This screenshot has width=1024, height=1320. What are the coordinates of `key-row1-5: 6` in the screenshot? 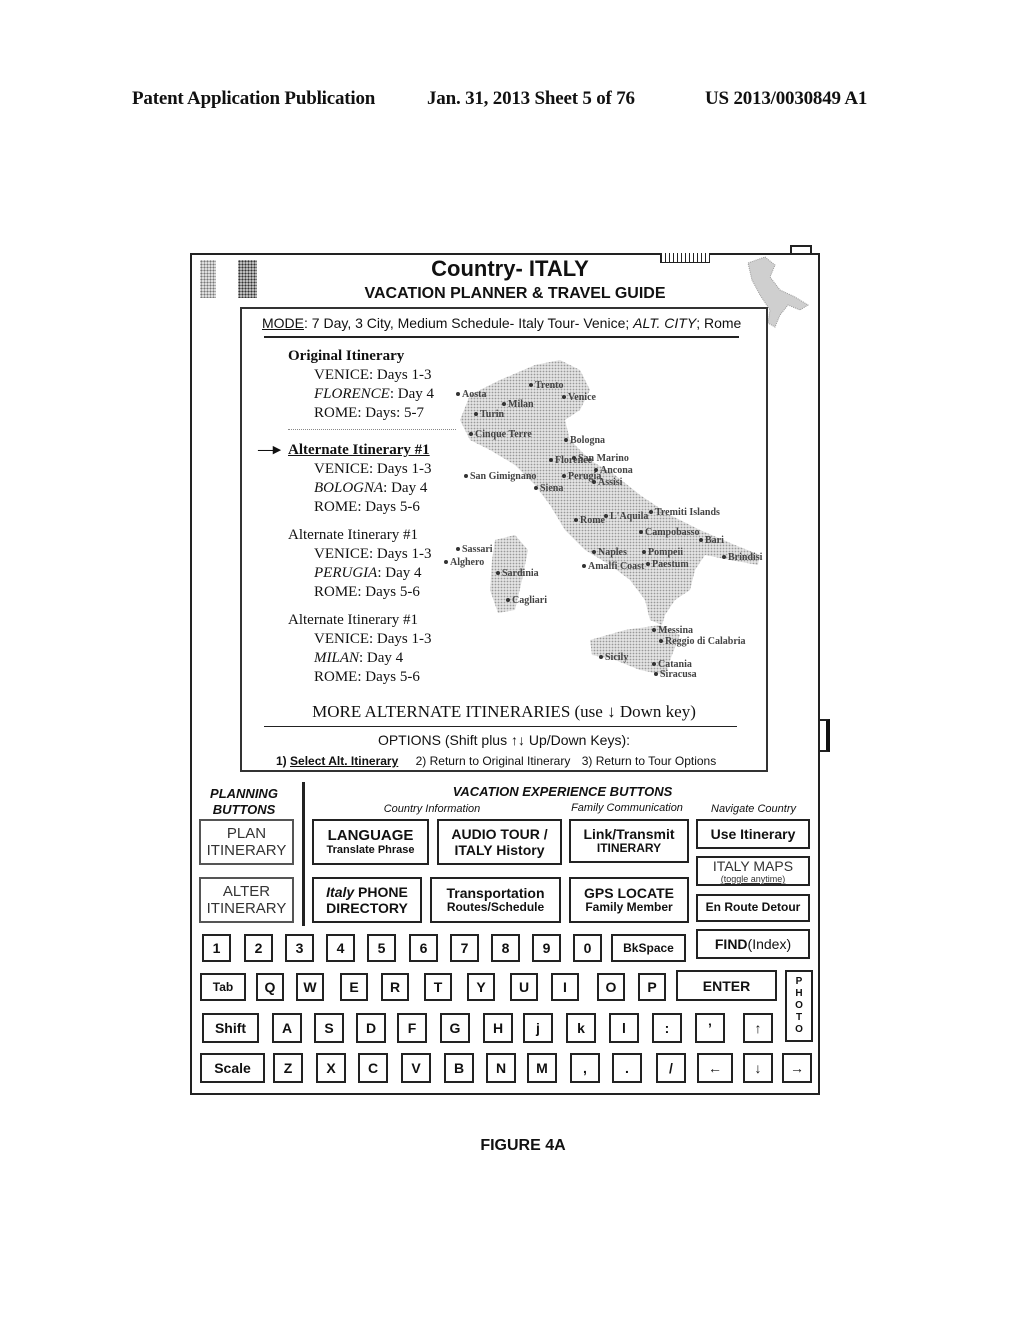 It's located at (423, 948).